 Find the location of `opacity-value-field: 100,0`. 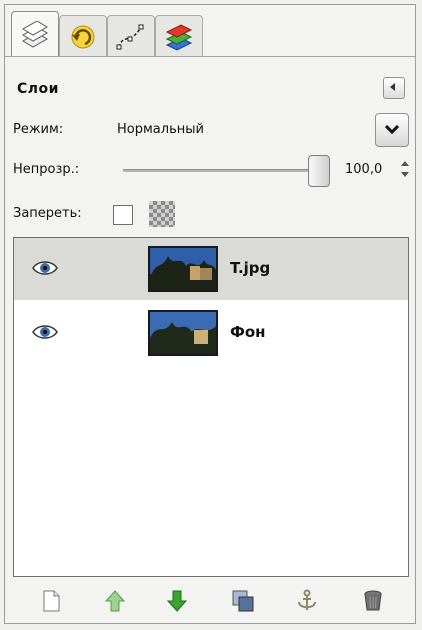

opacity-value-field: 100,0 is located at coordinates (363, 169).